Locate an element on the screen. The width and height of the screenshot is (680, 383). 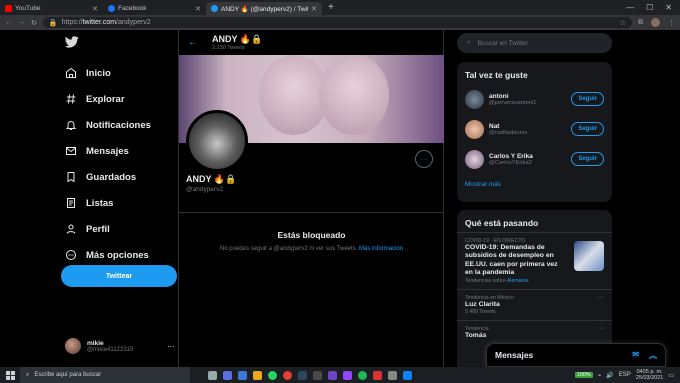
nav-item-listas: Listas is located at coordinates (105, 203).